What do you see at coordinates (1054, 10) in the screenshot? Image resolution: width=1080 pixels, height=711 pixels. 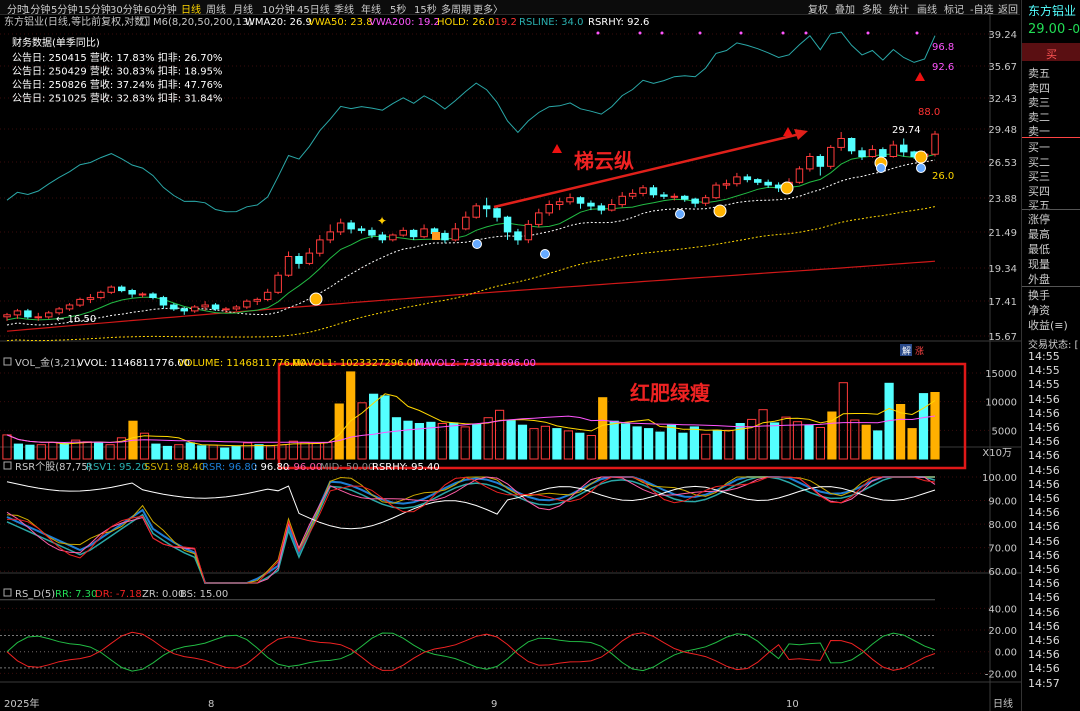 I see `quote-title: 东方铝业 (` at bounding box center [1054, 10].